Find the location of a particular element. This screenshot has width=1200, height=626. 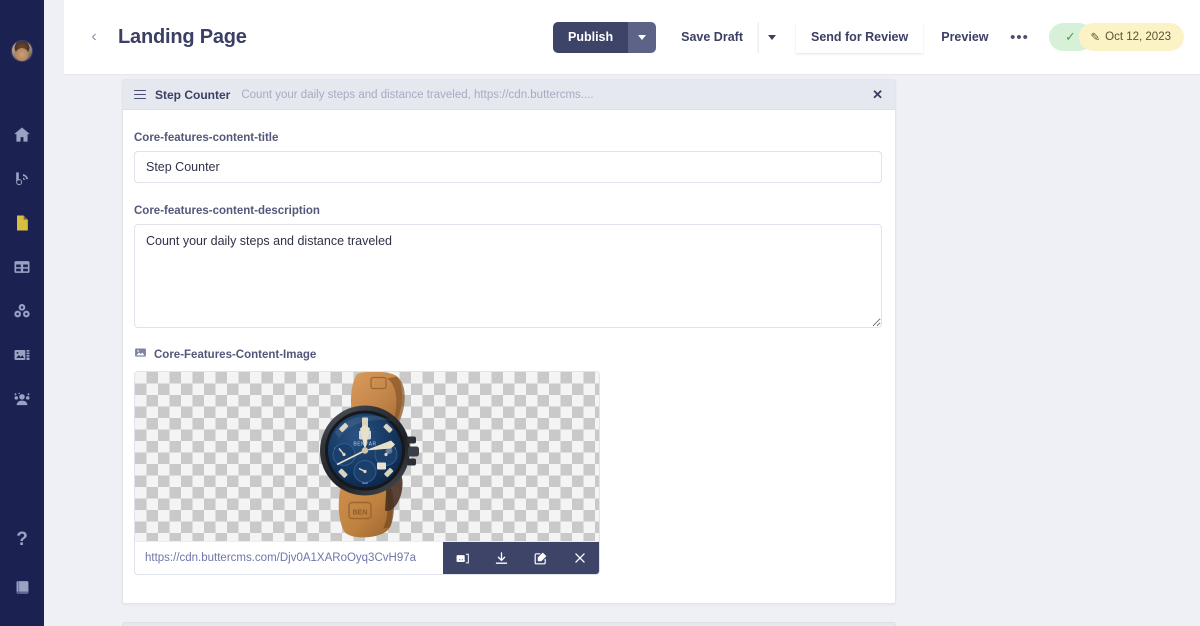

sidebar-item-media is located at coordinates (22, 355).